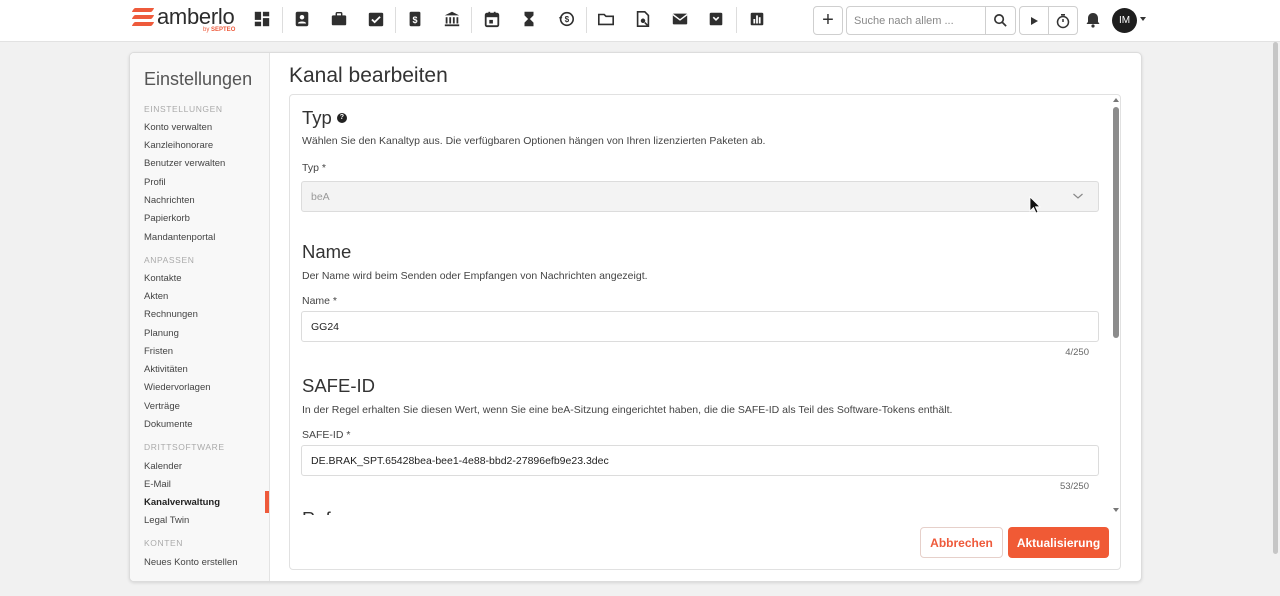 This screenshot has width=1280, height=596. Describe the element at coordinates (314, 168) in the screenshot. I see `type-field-label: Typ *` at that location.